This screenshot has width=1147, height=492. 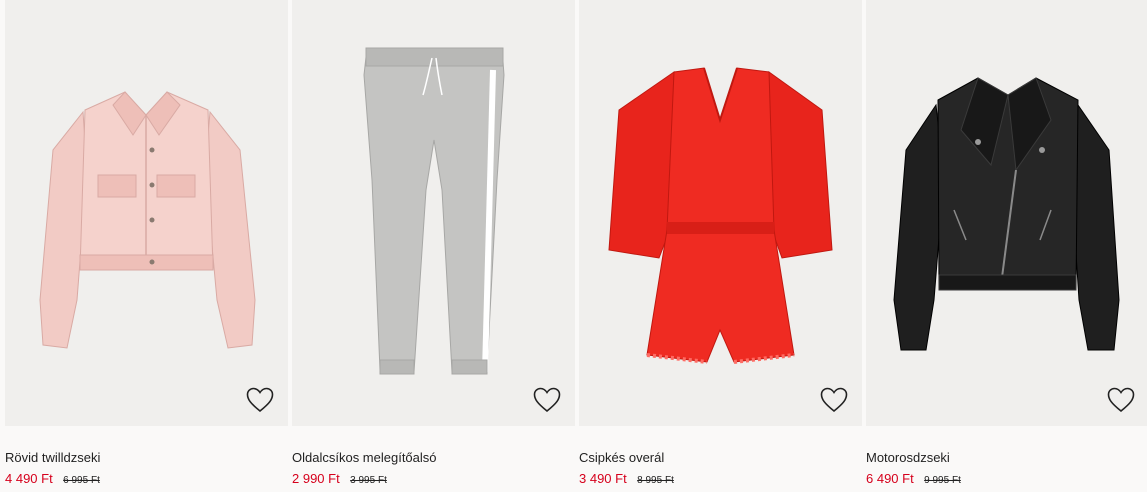 I want to click on product-prices: 4 490 Ft 6 995 Ft, so click(x=52, y=479).